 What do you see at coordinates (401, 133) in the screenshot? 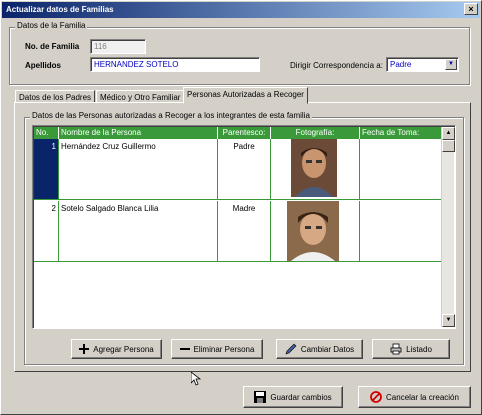
I see `col-date: Fecha de Toma:` at bounding box center [401, 133].